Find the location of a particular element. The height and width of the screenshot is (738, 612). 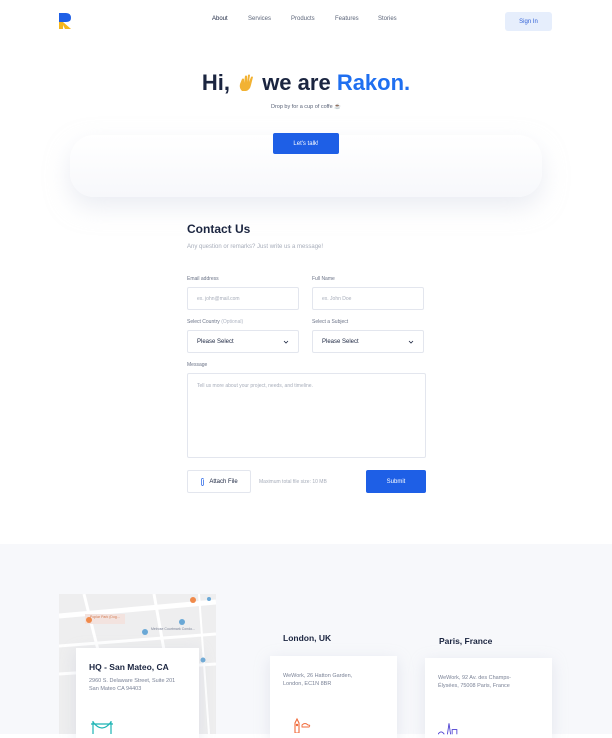

london-address-line1: WeWork, 26 Hatton Garden, is located at coordinates (318, 676).